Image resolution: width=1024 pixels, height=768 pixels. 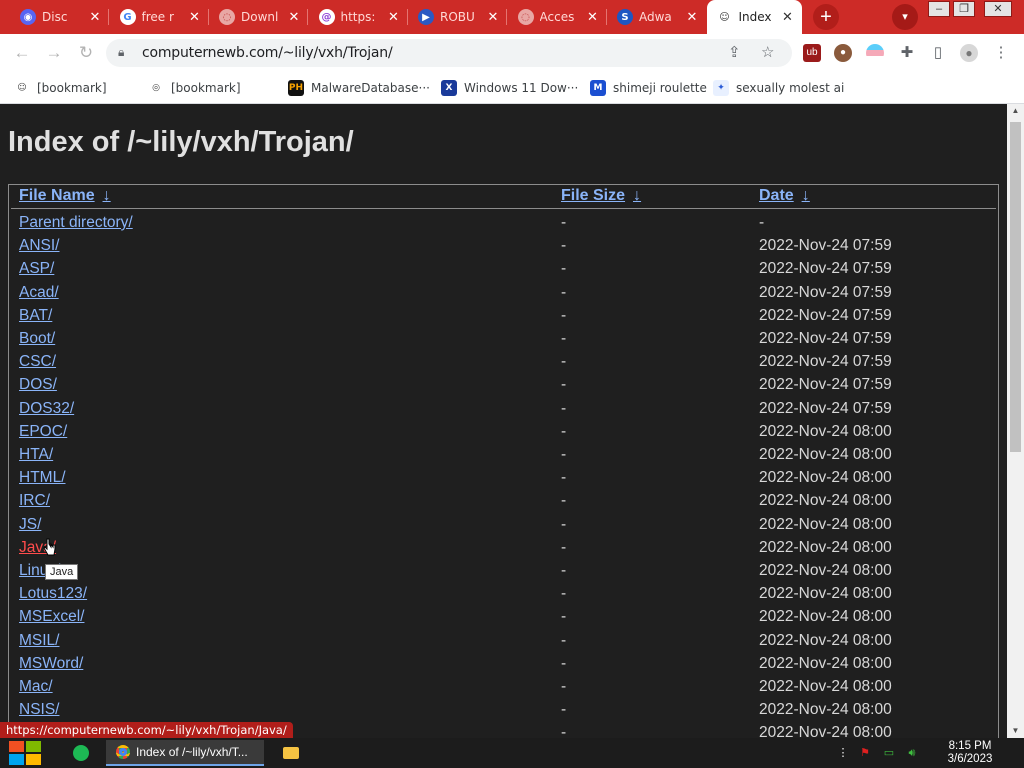 What do you see at coordinates (1015, 287) in the screenshot?
I see `scrollbar-thumb` at bounding box center [1015, 287].